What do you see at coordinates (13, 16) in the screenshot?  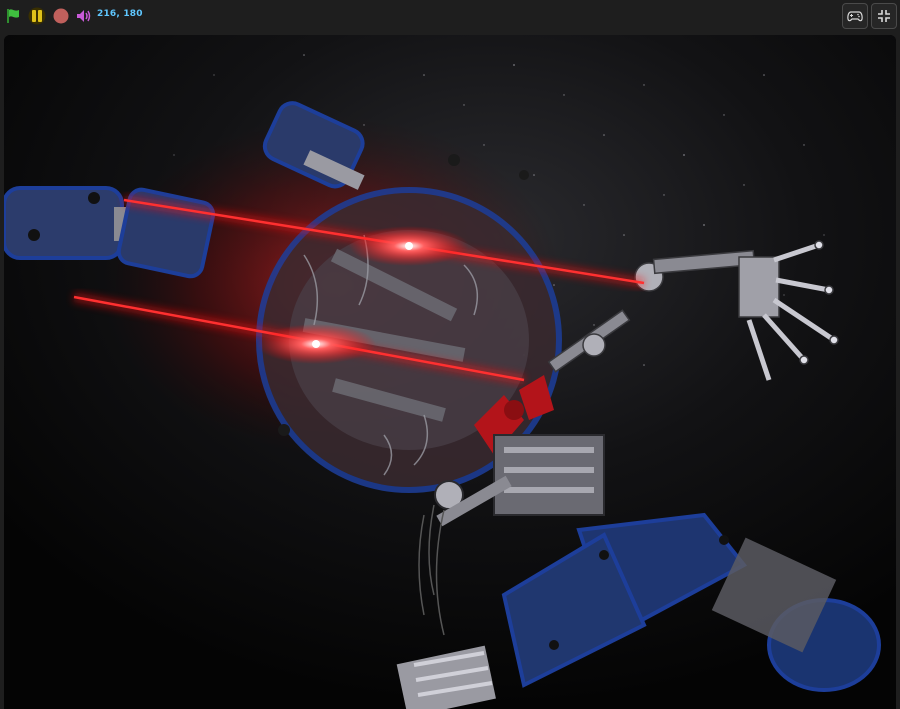 I see `green-flag-icon` at bounding box center [13, 16].